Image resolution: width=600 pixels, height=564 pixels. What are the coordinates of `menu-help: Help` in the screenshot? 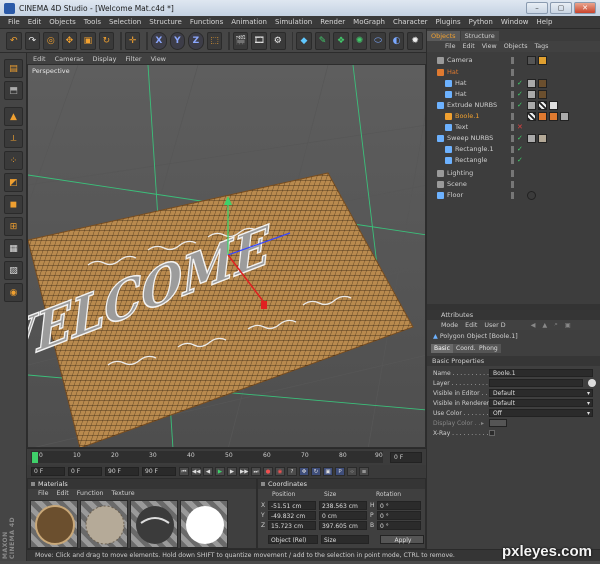 It's located at (544, 22).